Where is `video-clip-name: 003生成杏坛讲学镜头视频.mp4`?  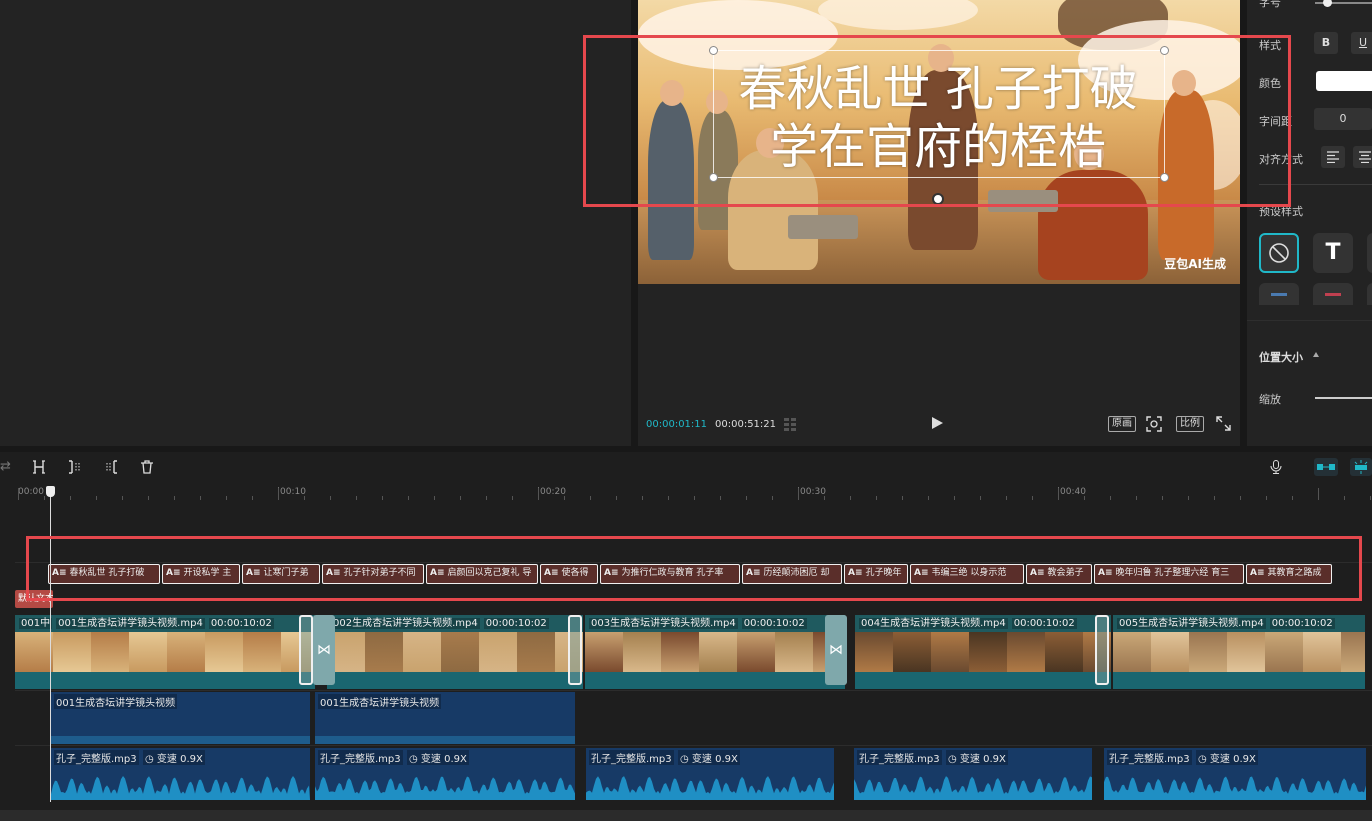
video-clip-name: 003生成杏坛讲学镜头视频.mp4 is located at coordinates (663, 623).